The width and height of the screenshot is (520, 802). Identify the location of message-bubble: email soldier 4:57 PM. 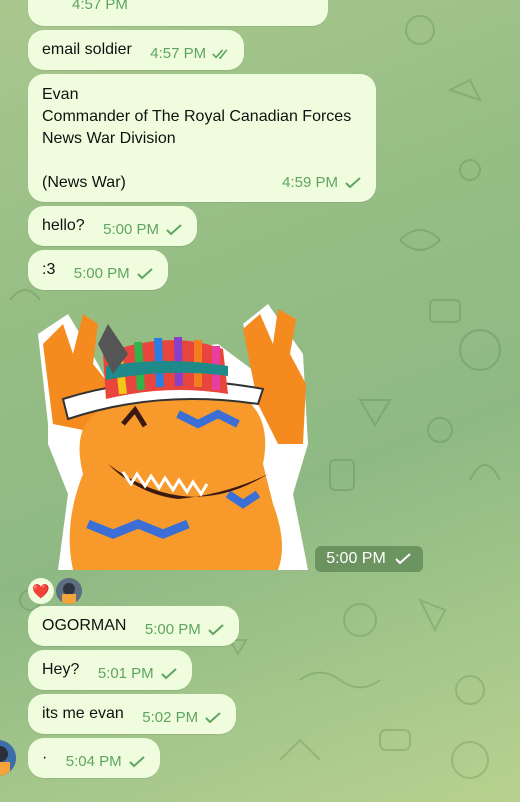
(136, 50).